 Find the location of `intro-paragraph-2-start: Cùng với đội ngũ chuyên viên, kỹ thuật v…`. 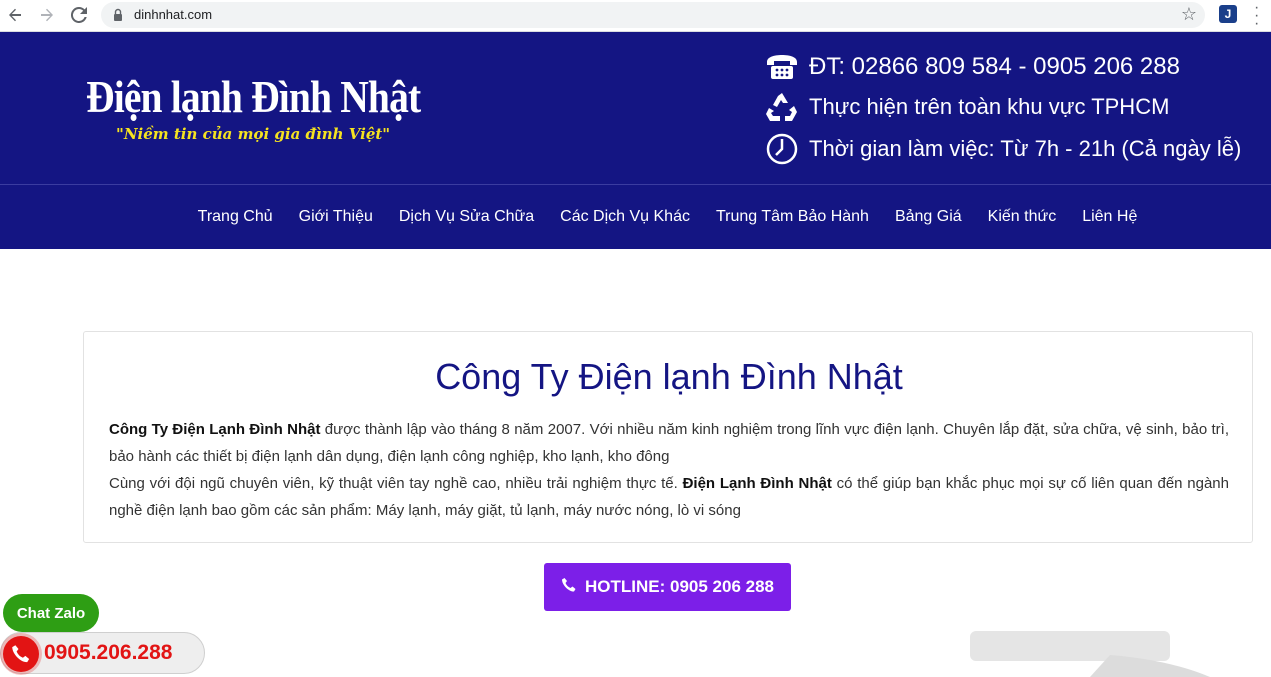

intro-paragraph-2-start: Cùng với đội ngũ chuyên viên, kỹ thuật v… is located at coordinates (396, 483).